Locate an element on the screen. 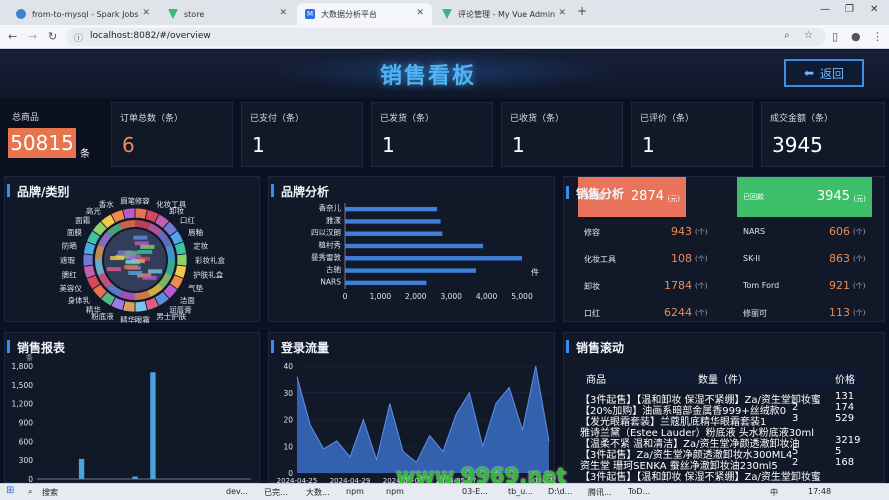  maximize-icon: ❐ is located at coordinates (849, 9).